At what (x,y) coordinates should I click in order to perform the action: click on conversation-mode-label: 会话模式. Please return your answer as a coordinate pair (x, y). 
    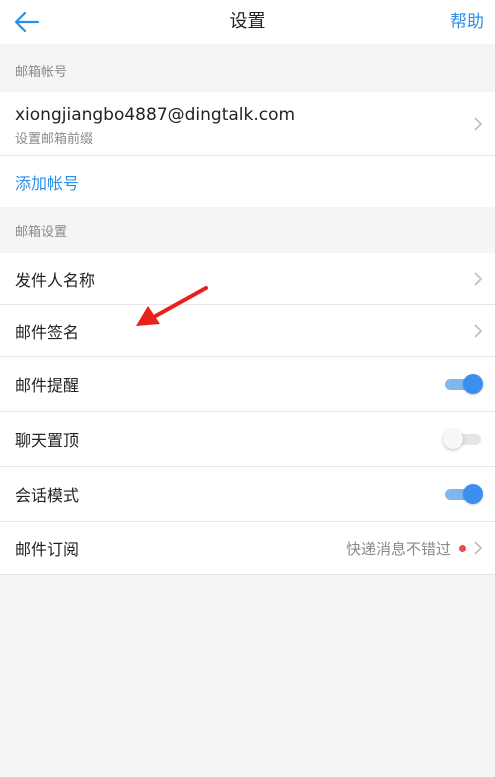
    Looking at the image, I should click on (47, 495).